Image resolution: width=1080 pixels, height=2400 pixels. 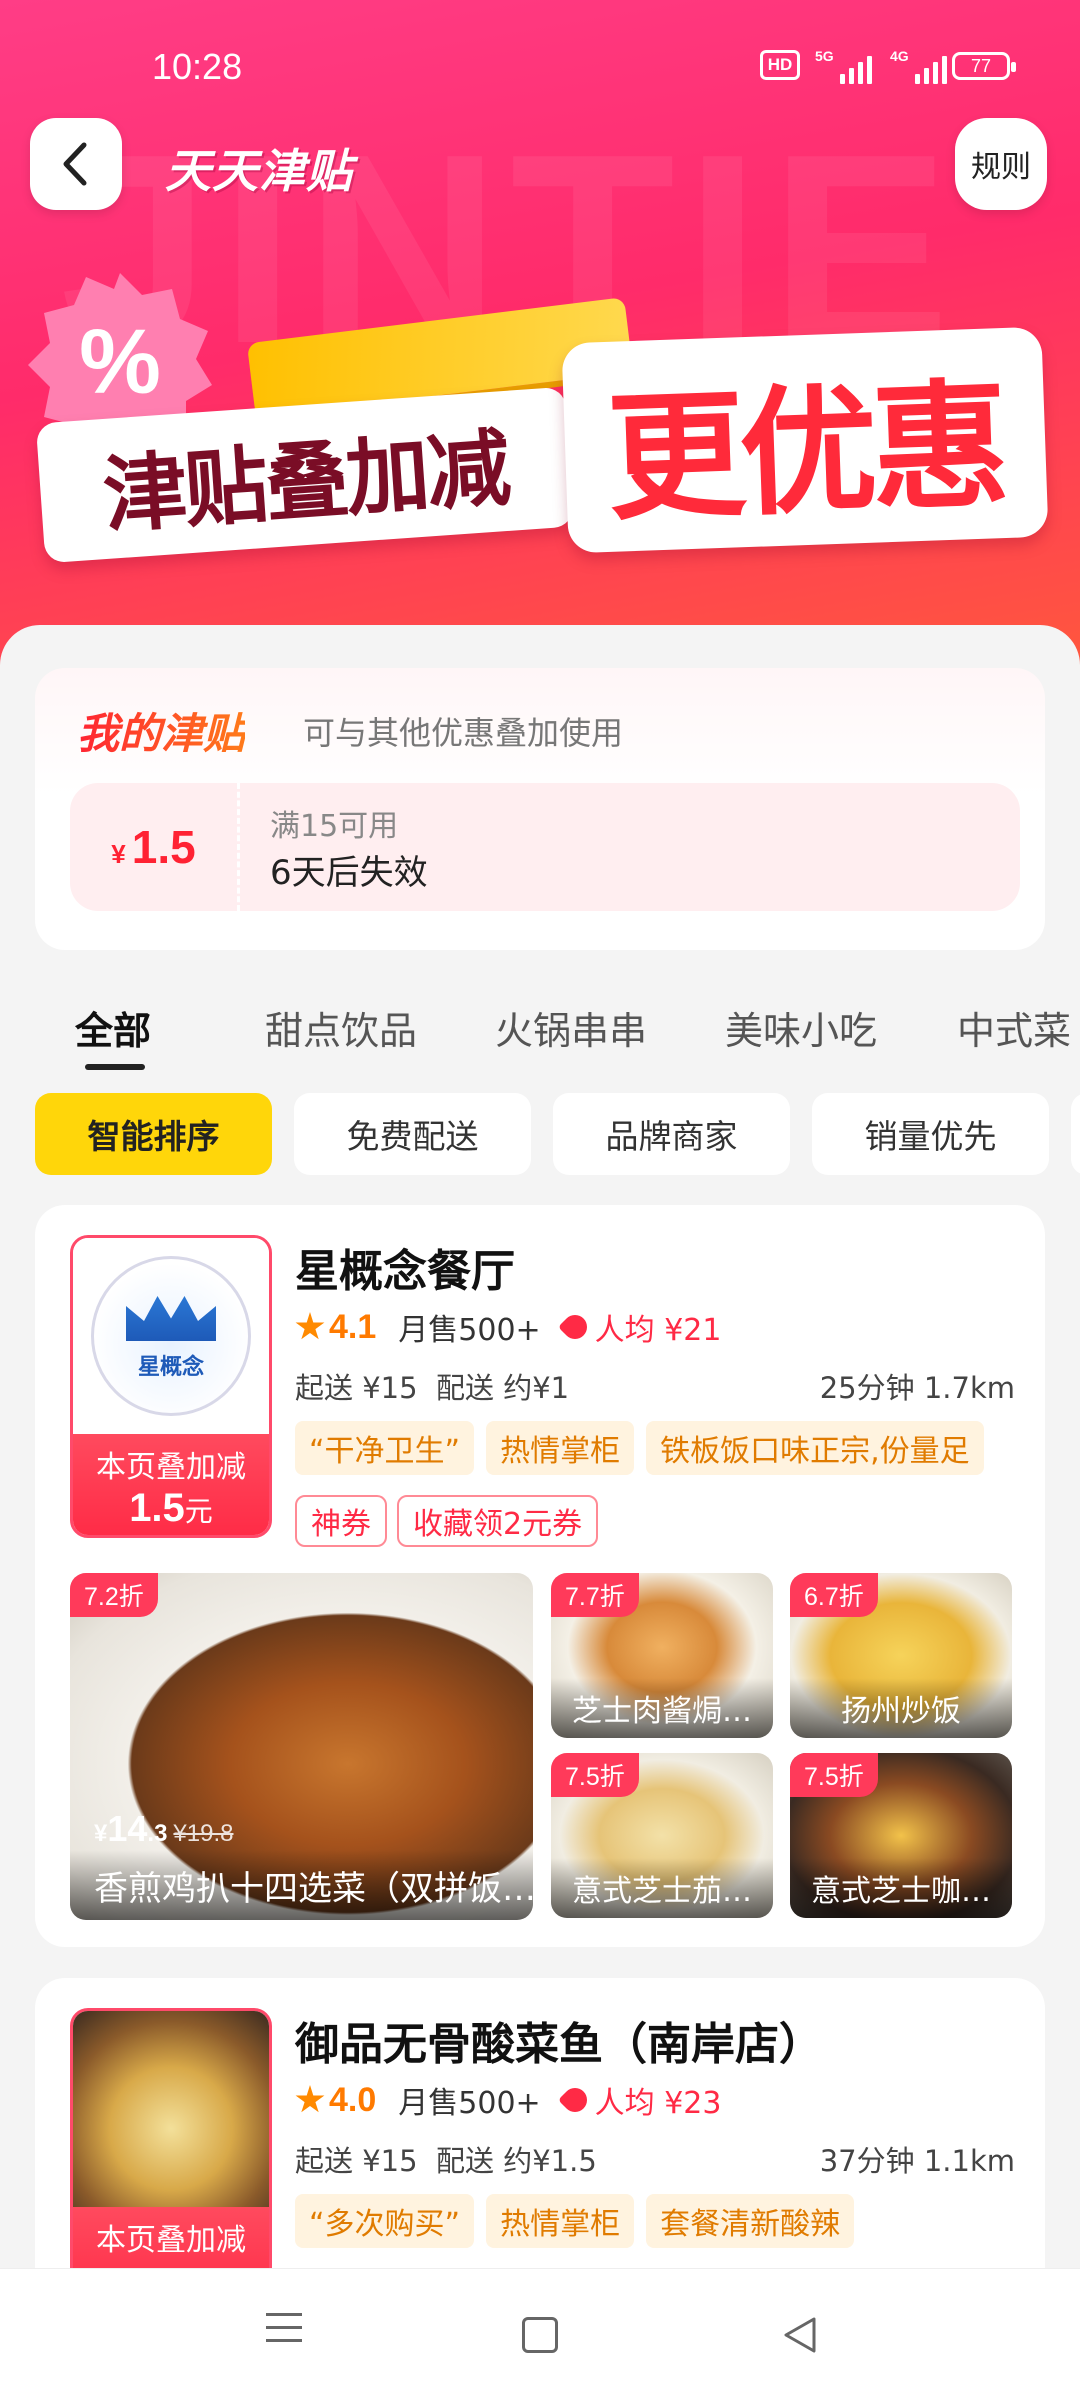 What do you see at coordinates (984, 66) in the screenshot?
I see `battery-icon: 77` at bounding box center [984, 66].